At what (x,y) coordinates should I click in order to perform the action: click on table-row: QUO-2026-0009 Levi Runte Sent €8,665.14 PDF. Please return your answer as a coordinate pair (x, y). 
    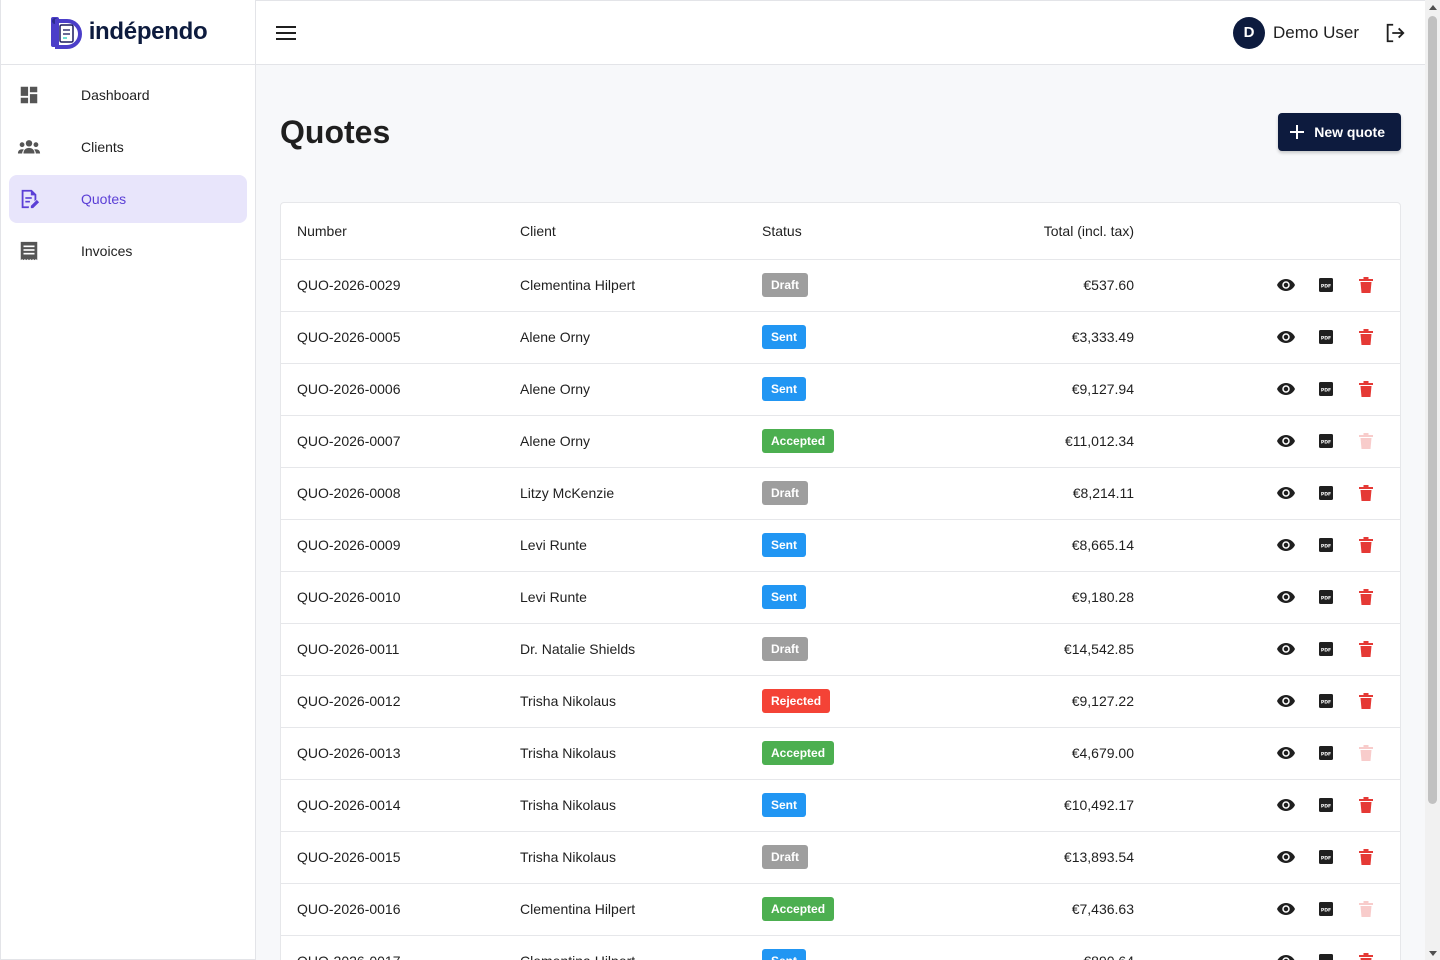
    Looking at the image, I should click on (840, 545).